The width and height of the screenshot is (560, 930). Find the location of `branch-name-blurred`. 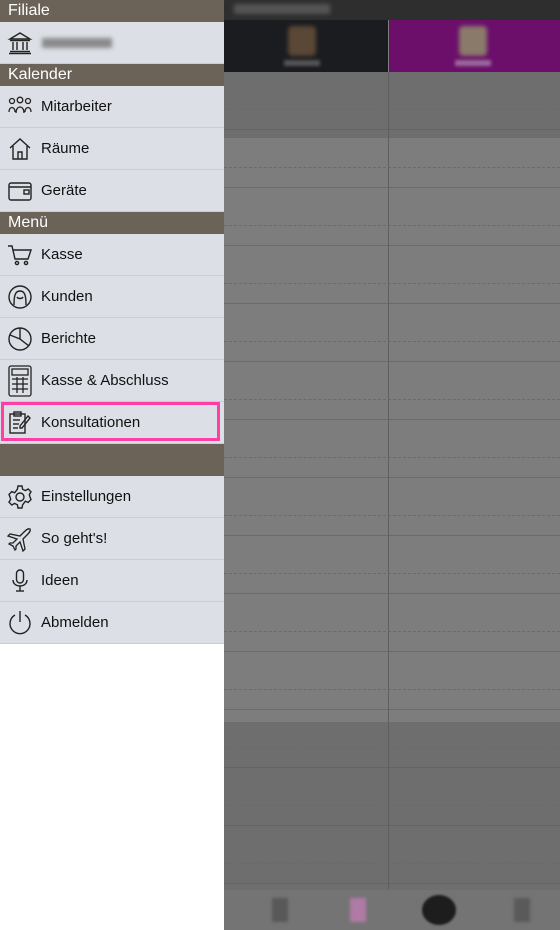

branch-name-blurred is located at coordinates (77, 43).